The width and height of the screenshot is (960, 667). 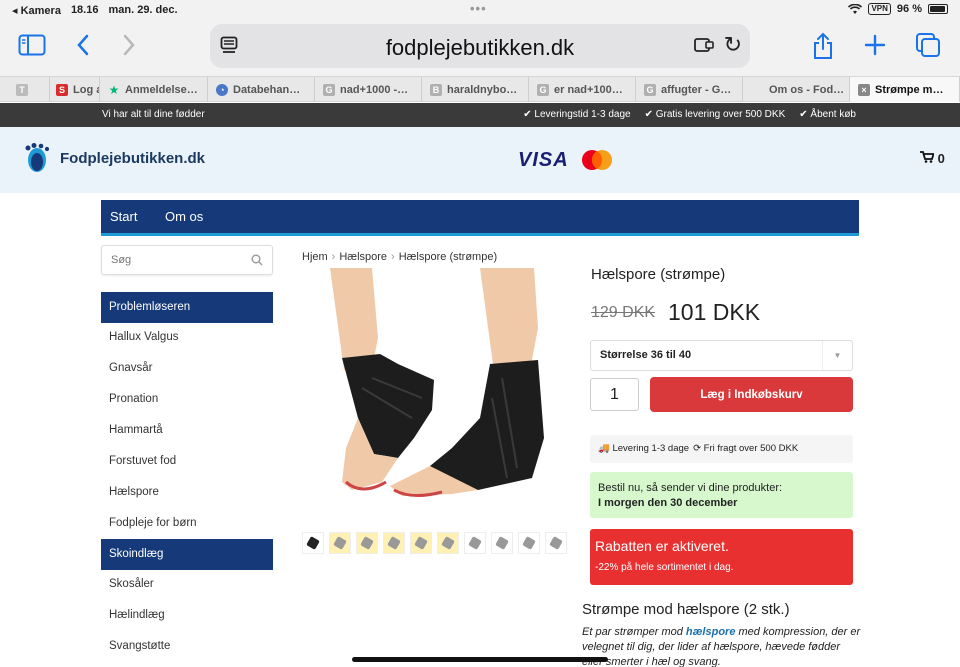 What do you see at coordinates (114, 89) in the screenshot?
I see `tab-favicon-icon: ★` at bounding box center [114, 89].